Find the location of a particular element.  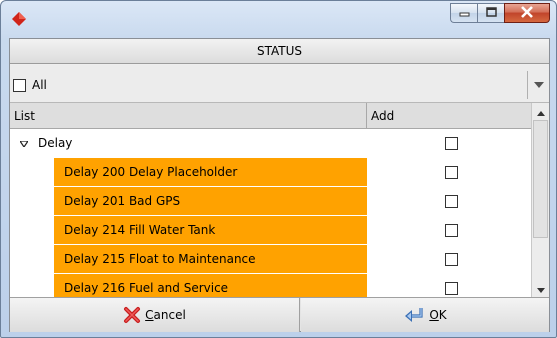

window-controls is located at coordinates (500, 13).